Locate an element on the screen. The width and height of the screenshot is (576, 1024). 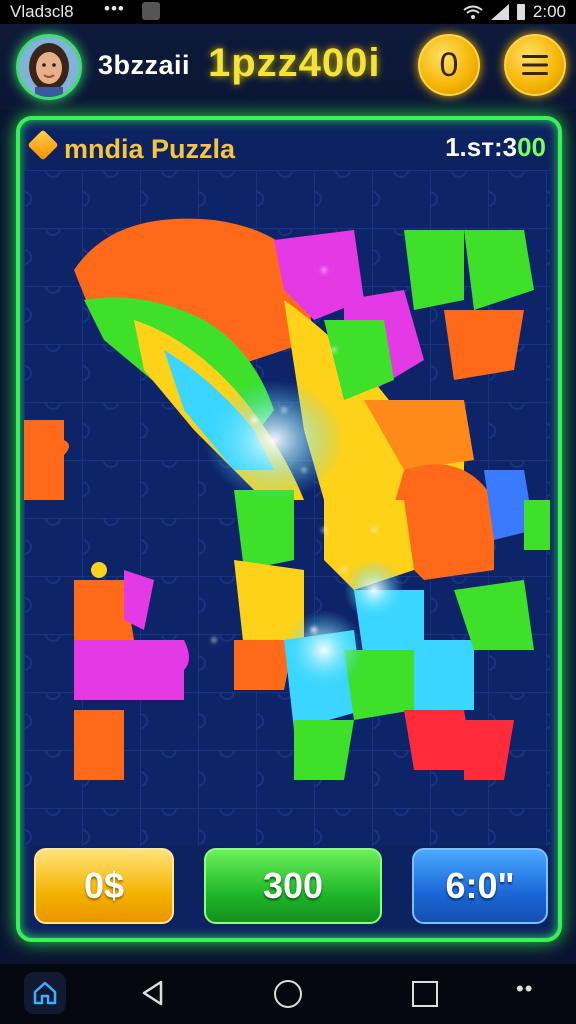
diamond-icon is located at coordinates (43, 145).